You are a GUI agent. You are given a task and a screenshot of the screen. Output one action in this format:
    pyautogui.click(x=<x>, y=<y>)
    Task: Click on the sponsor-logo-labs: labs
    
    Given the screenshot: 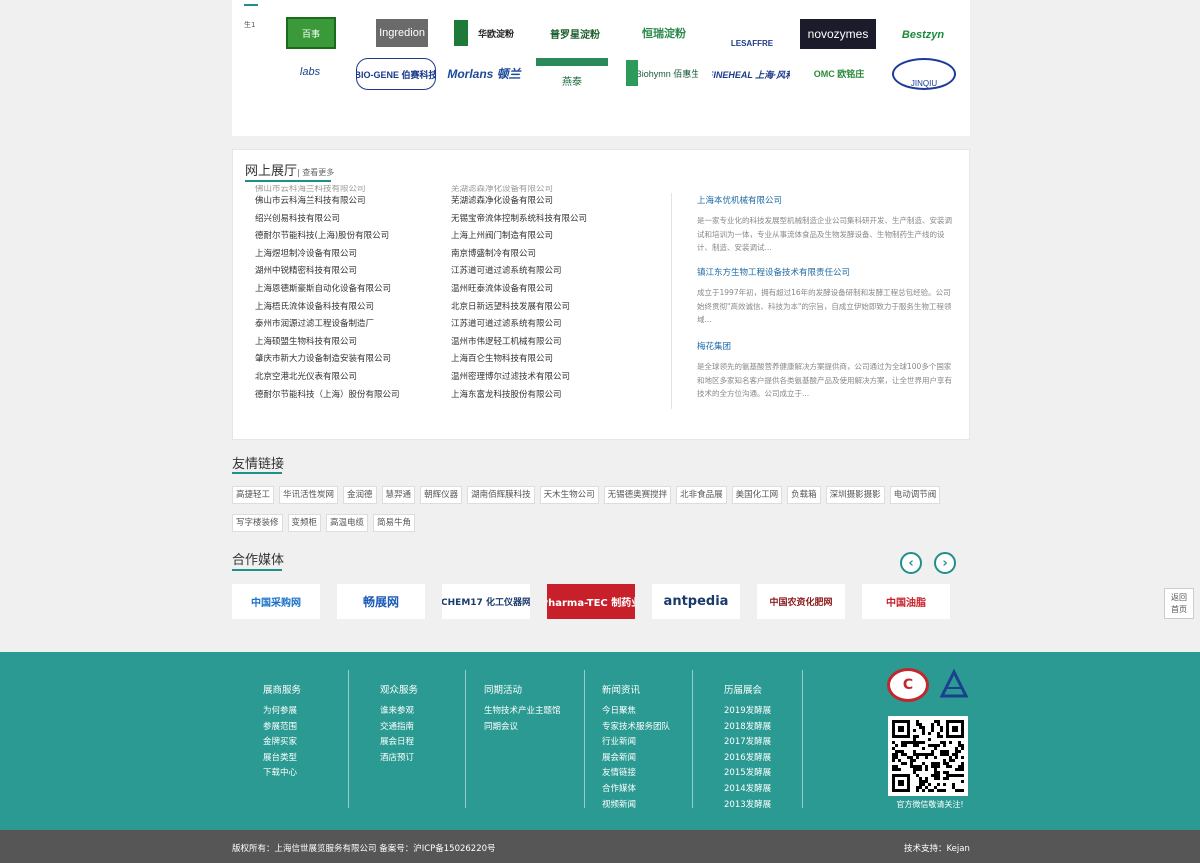 What is the action you would take?
    pyautogui.click(x=310, y=72)
    